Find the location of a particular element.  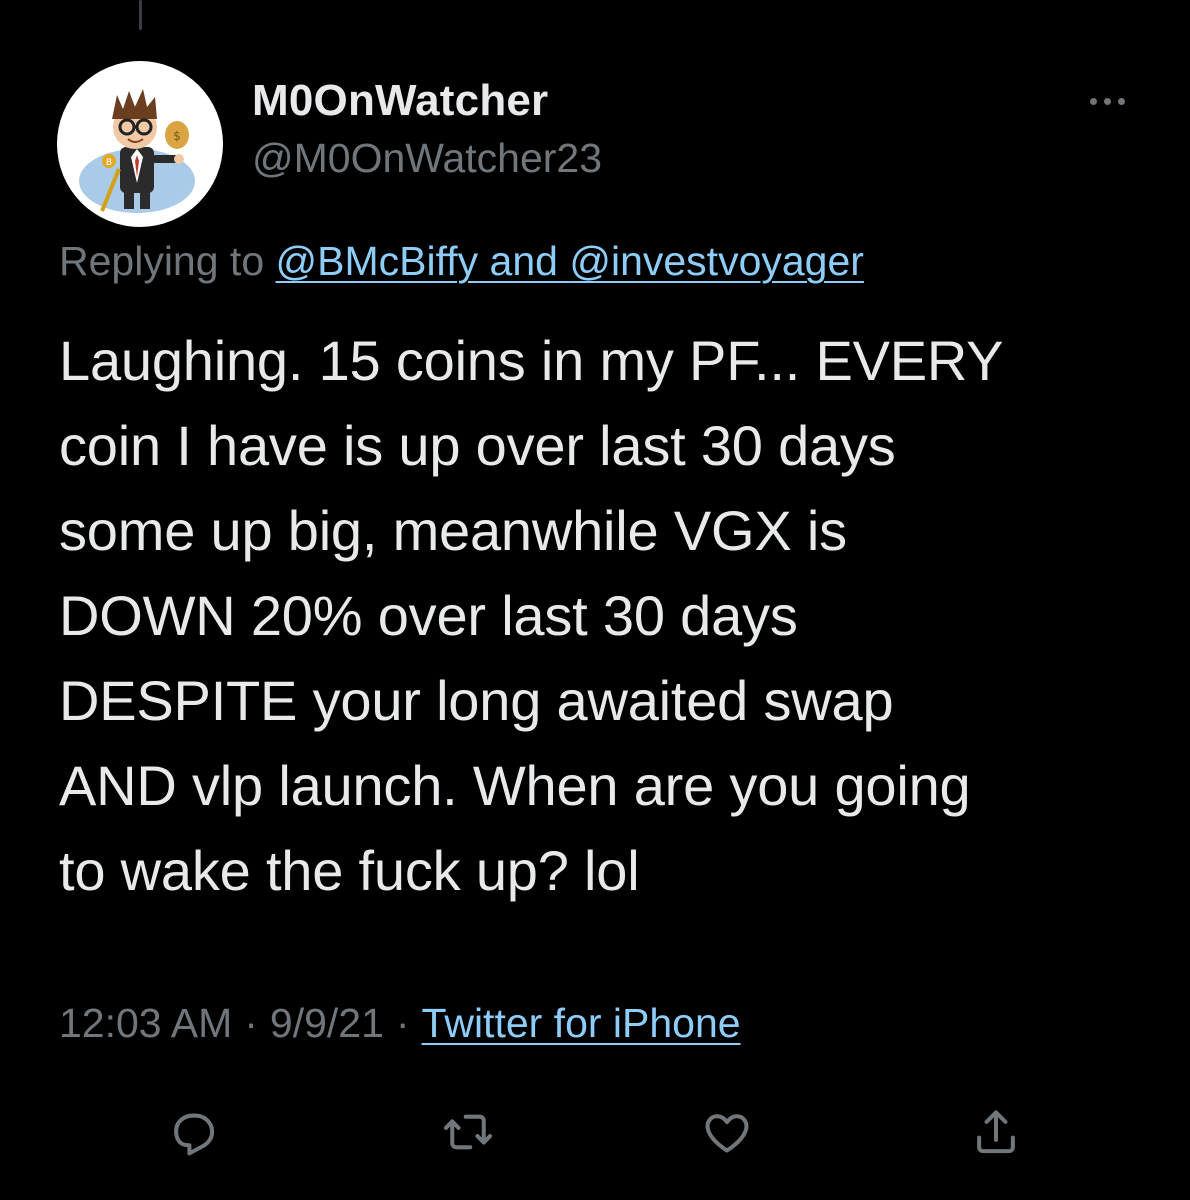

like-button is located at coordinates (727, 1132).